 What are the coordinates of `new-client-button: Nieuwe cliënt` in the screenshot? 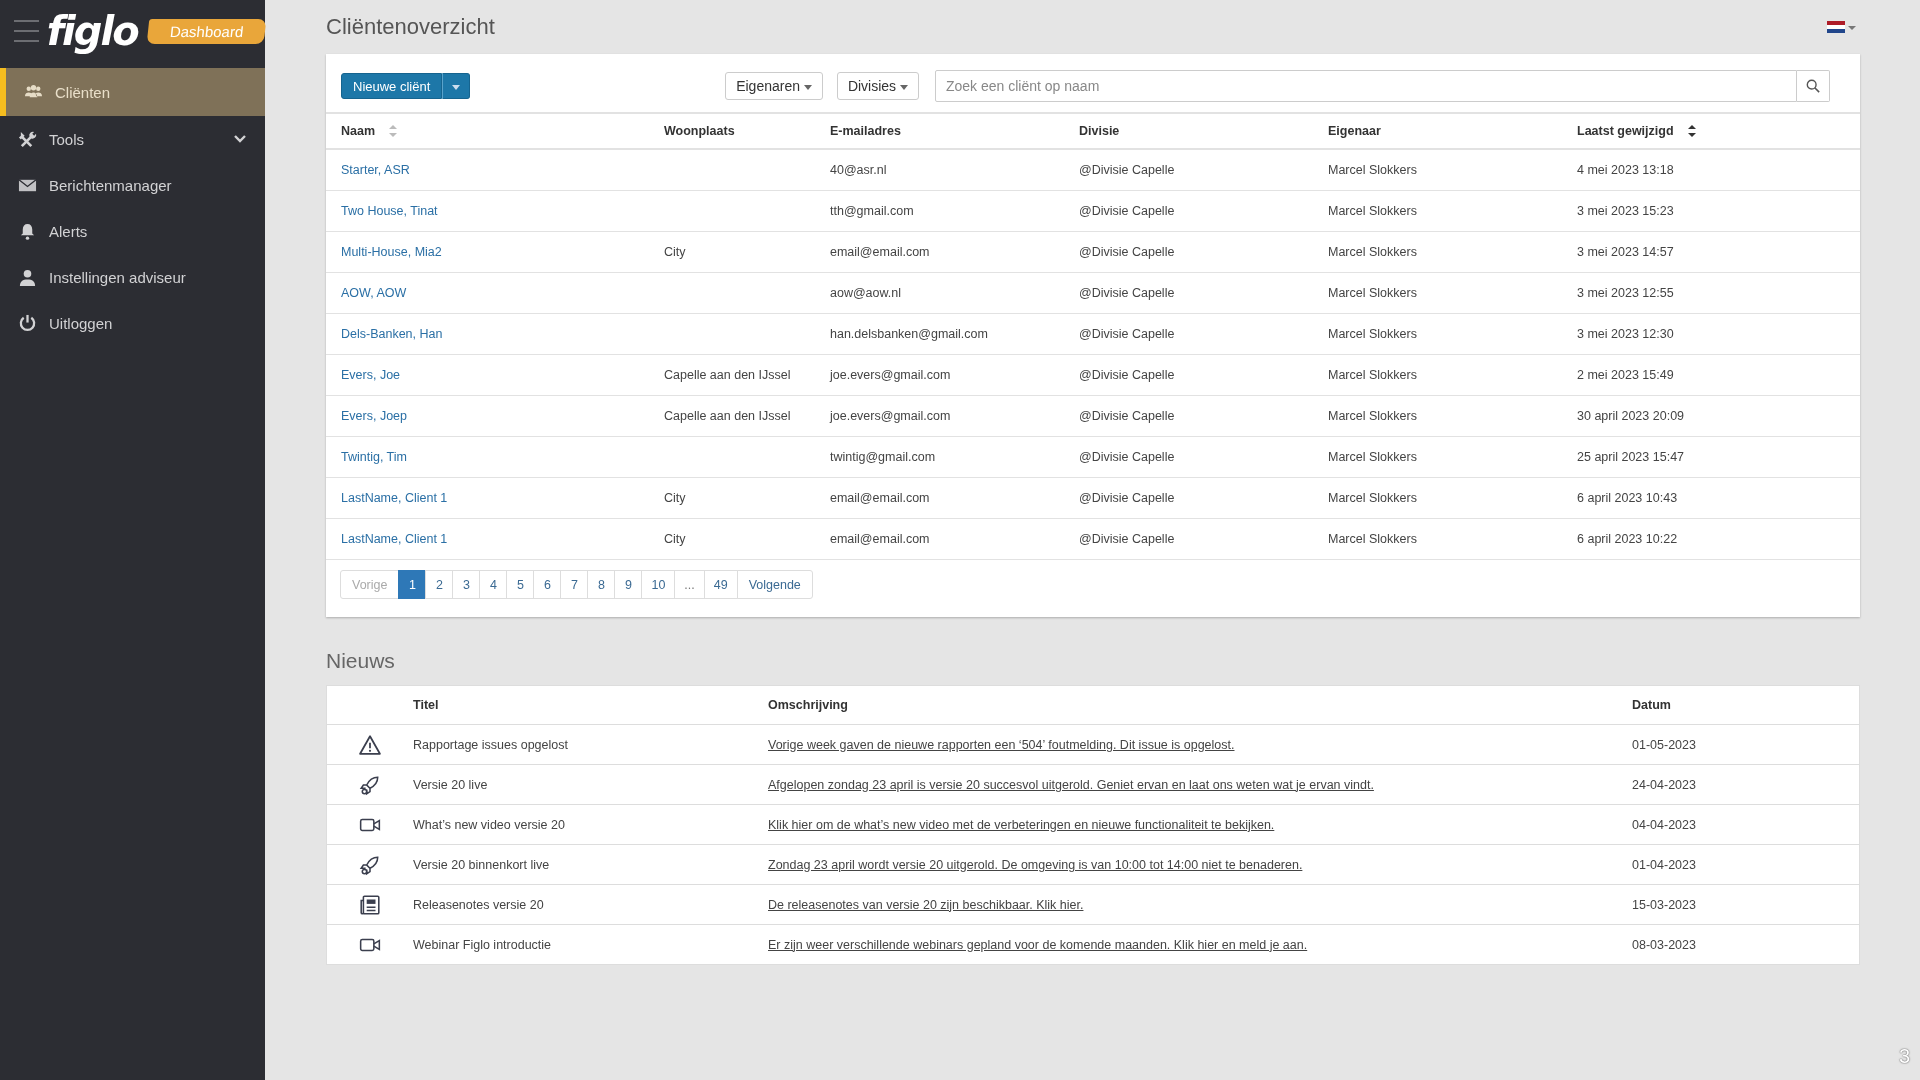 It's located at (392, 86).